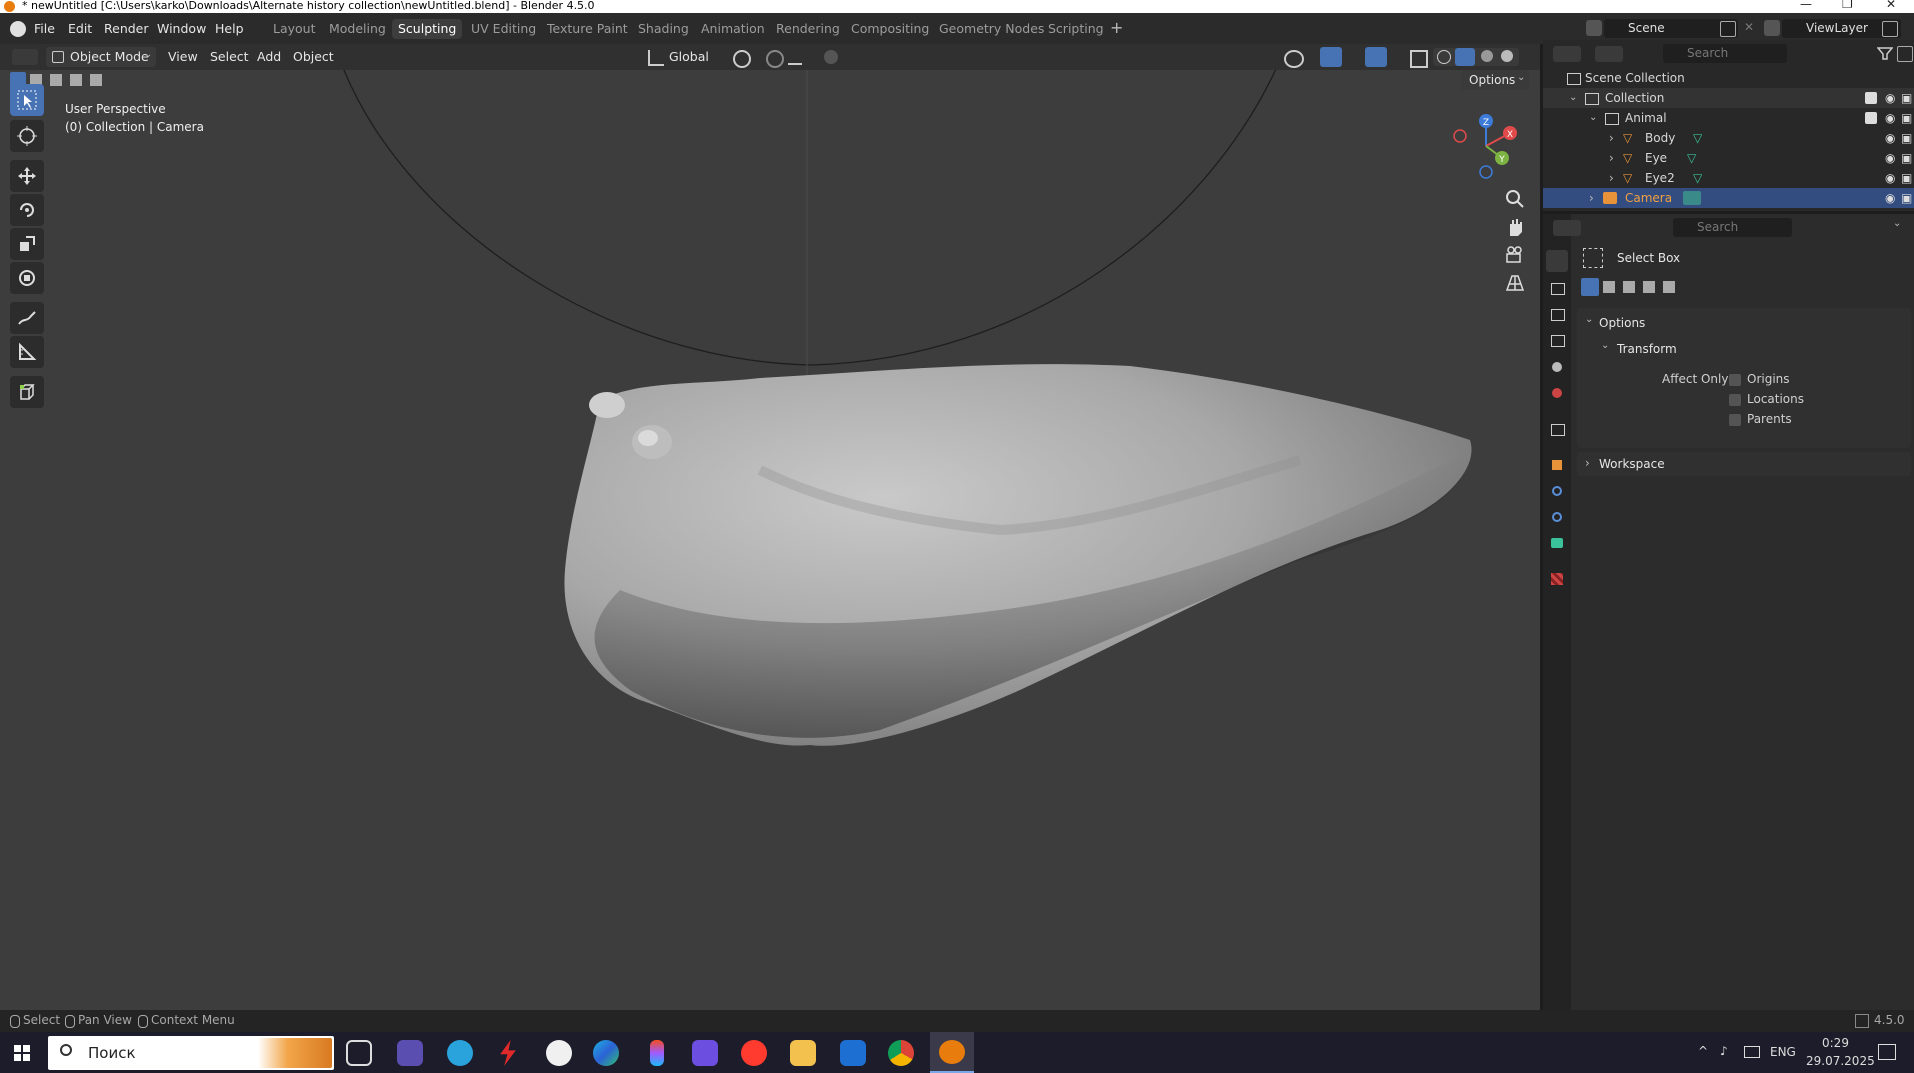  I want to click on blender-menu-icon, so click(18, 29).